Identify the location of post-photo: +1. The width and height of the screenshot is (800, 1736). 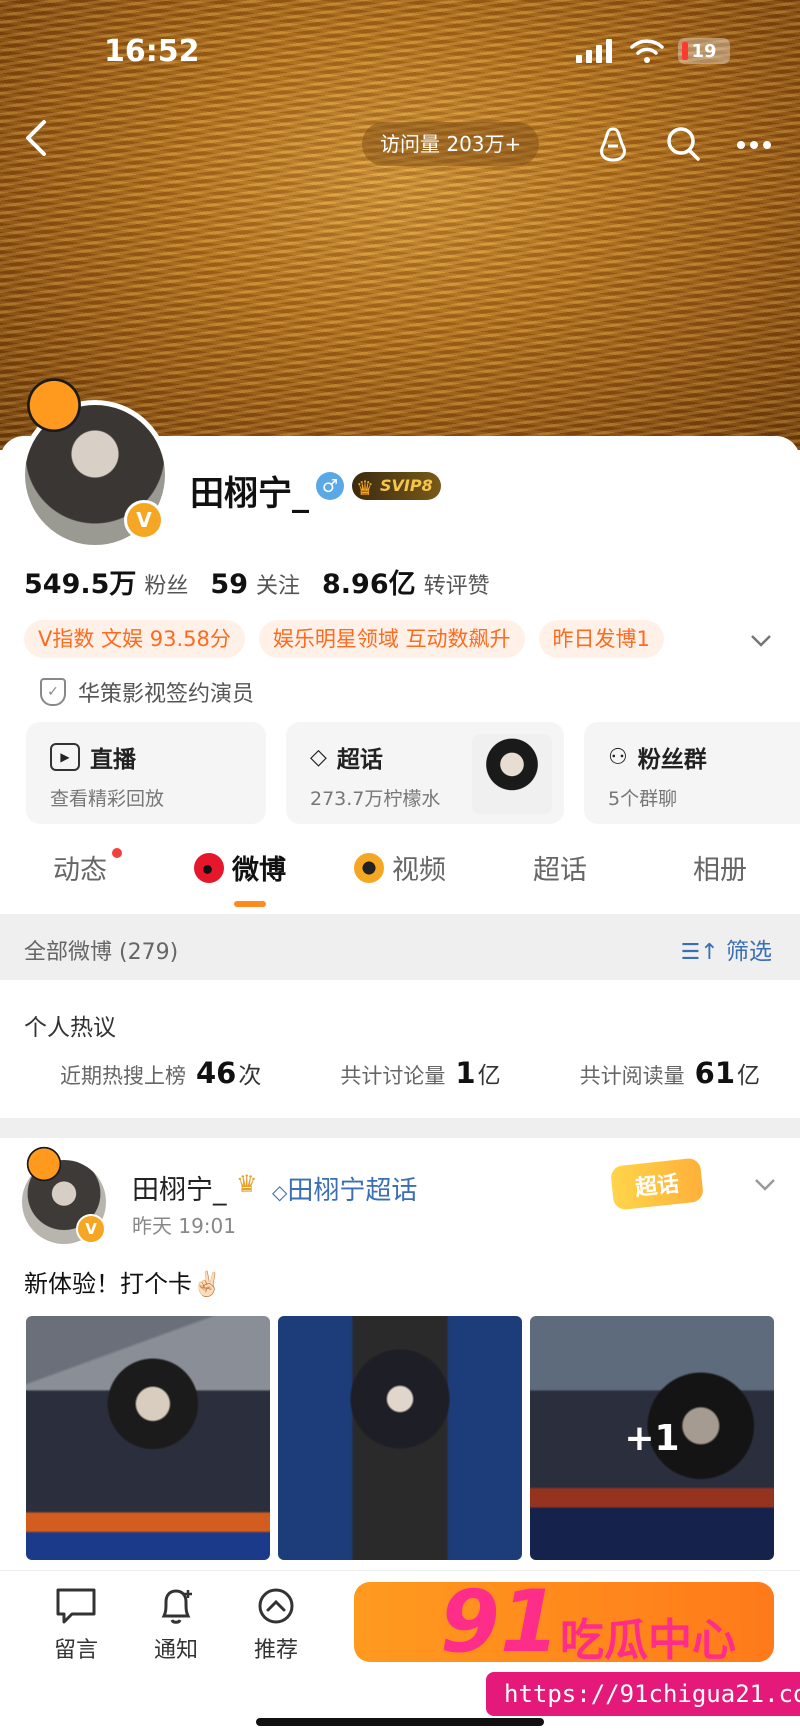
(652, 1438).